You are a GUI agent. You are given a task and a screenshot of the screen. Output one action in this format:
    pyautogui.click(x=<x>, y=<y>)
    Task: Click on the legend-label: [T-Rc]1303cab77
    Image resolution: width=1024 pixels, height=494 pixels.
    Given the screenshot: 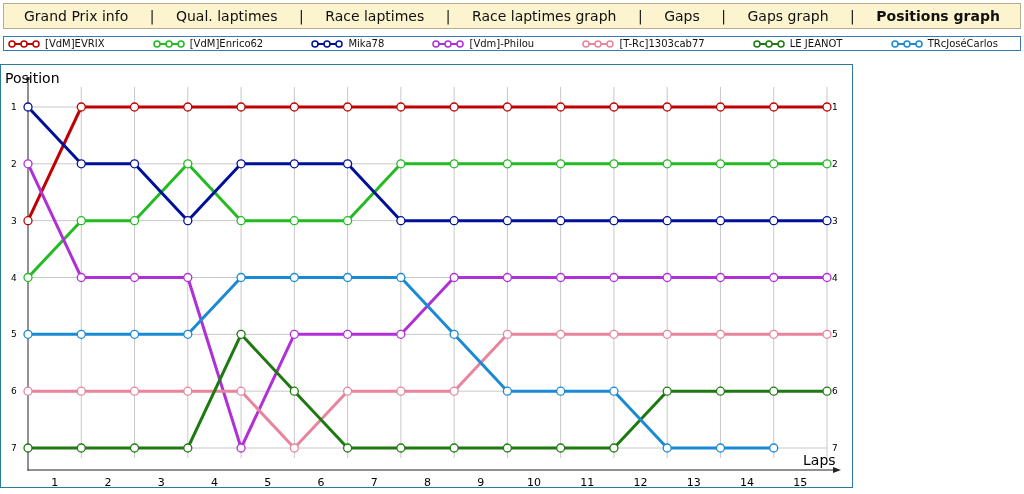 What is the action you would take?
    pyautogui.click(x=662, y=43)
    